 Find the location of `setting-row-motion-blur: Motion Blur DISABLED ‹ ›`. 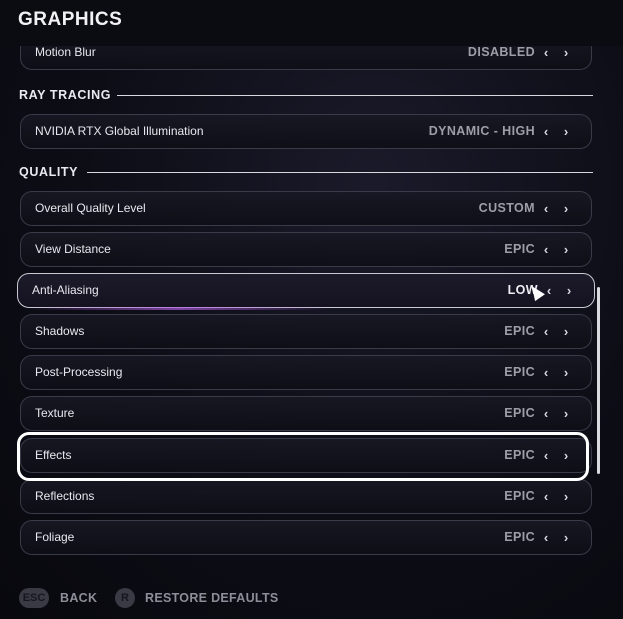

setting-row-motion-blur: Motion Blur DISABLED ‹ › is located at coordinates (306, 58).